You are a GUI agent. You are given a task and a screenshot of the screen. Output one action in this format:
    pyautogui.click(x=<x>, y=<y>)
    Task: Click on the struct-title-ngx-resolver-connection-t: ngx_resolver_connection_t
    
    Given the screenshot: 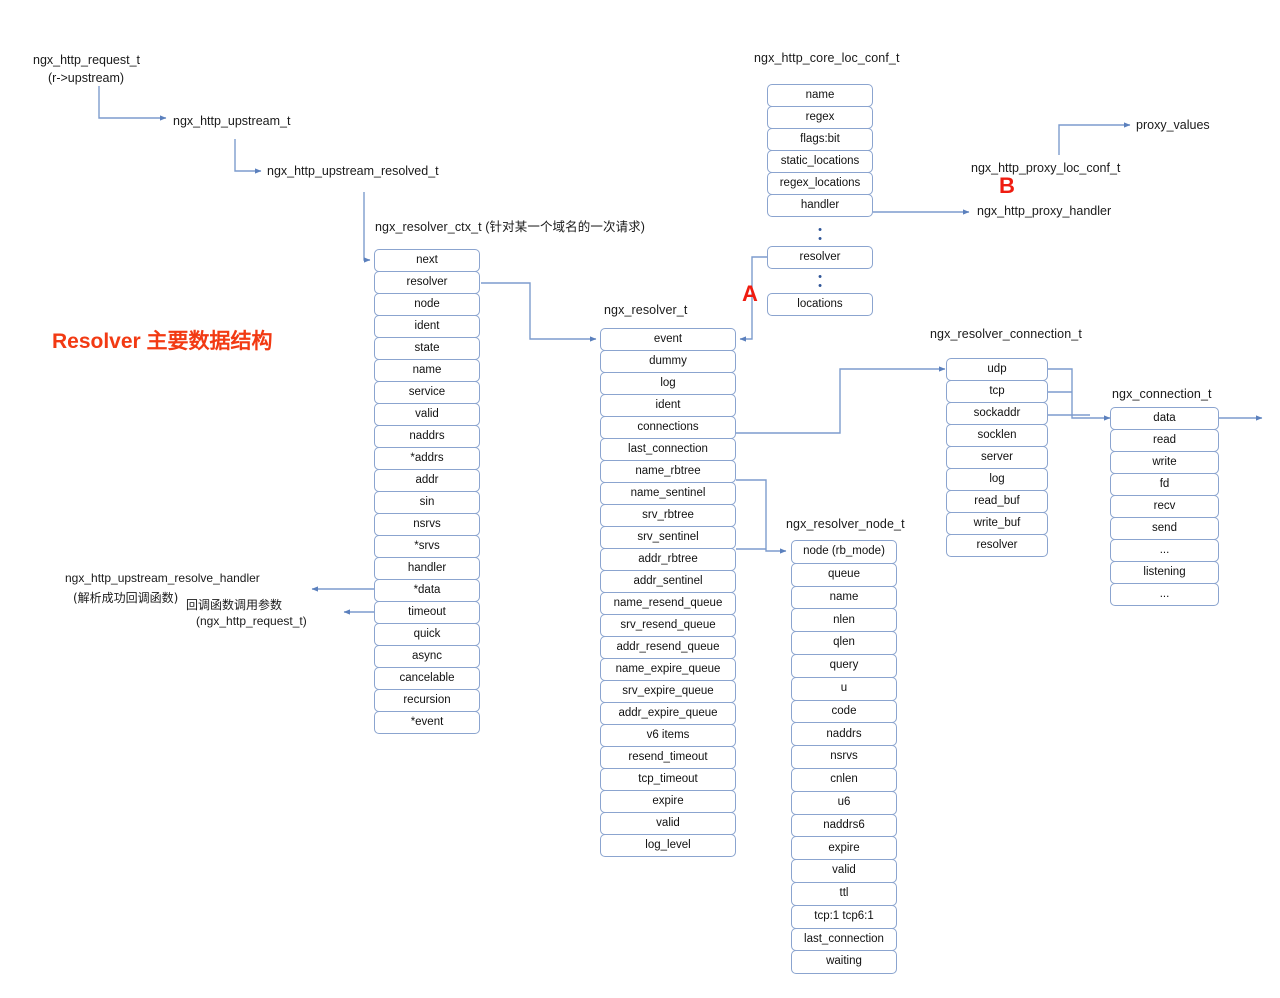 What is the action you would take?
    pyautogui.click(x=1006, y=334)
    